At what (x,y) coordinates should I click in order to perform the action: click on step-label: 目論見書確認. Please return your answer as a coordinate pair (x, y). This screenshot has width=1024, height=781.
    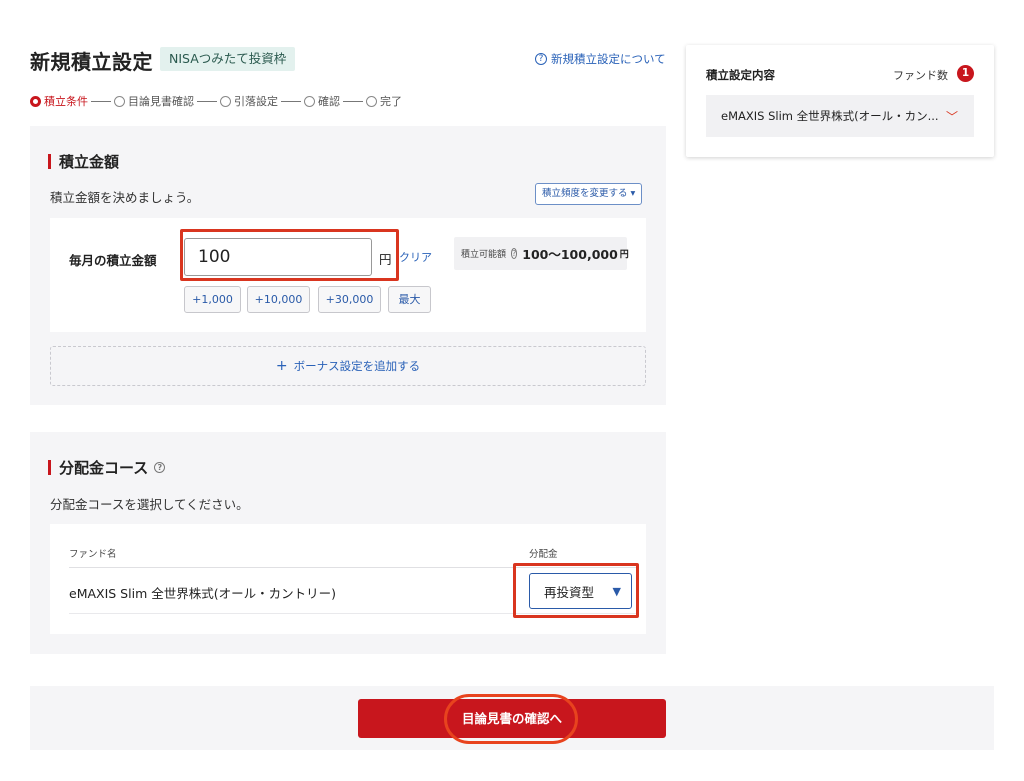
    Looking at the image, I should click on (161, 101).